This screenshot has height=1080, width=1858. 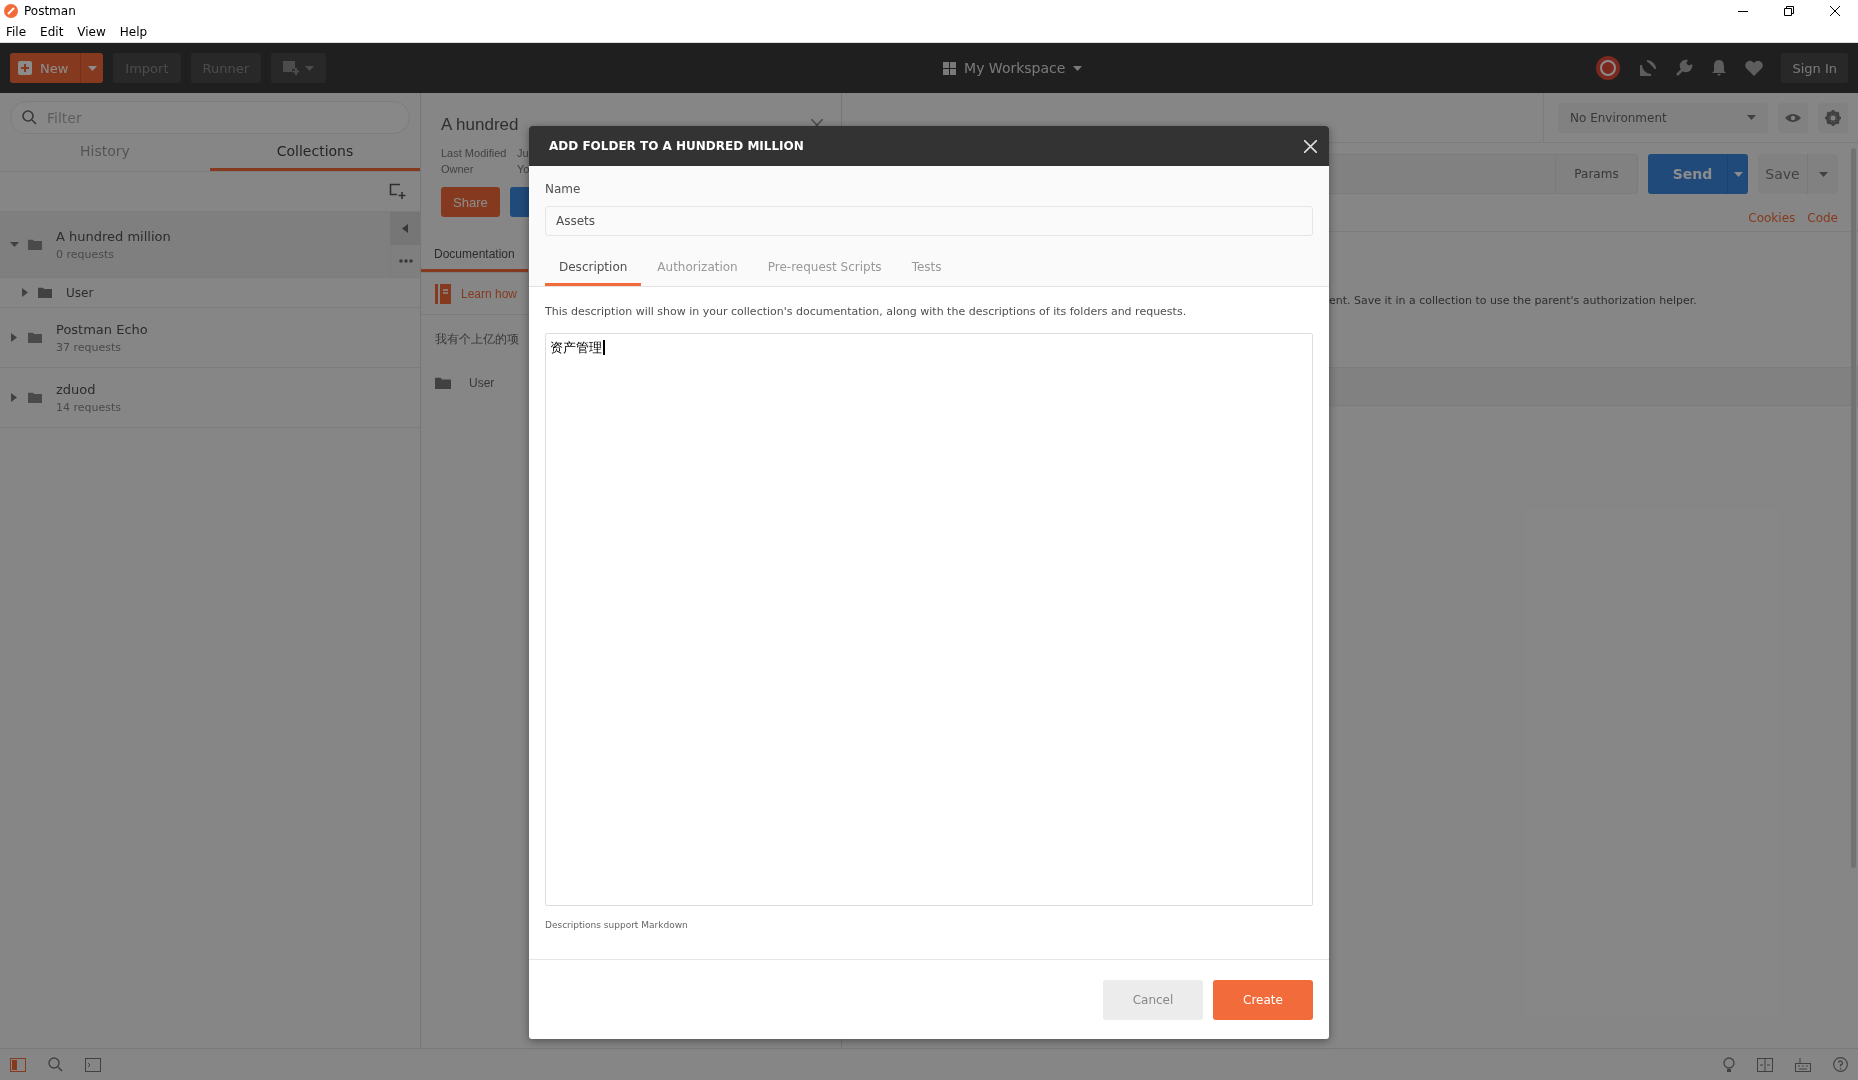 What do you see at coordinates (1814, 68) in the screenshot?
I see `sign-in-button: Sign In` at bounding box center [1814, 68].